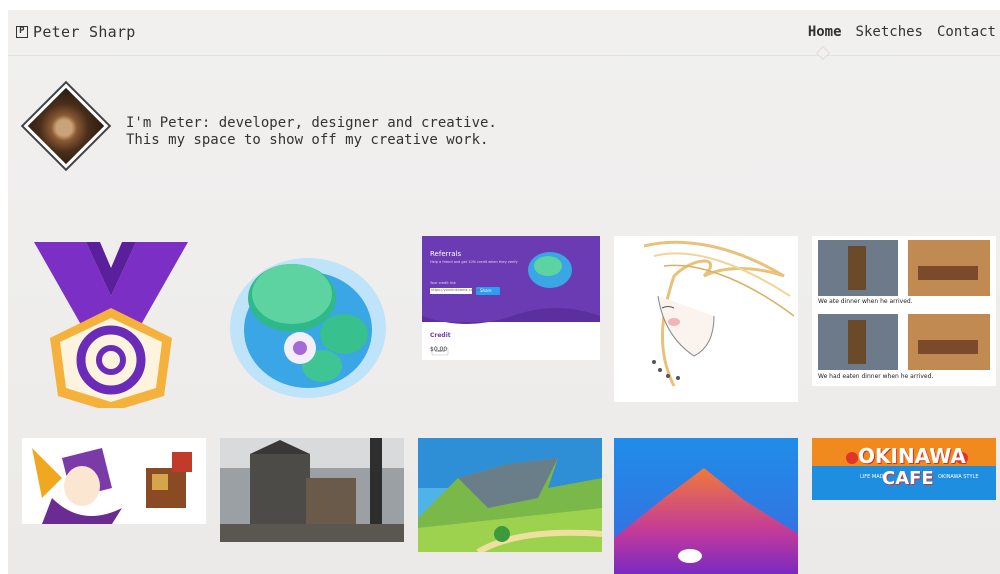 The height and width of the screenshot is (574, 1000). I want to click on landscape-illustration, so click(510, 495).